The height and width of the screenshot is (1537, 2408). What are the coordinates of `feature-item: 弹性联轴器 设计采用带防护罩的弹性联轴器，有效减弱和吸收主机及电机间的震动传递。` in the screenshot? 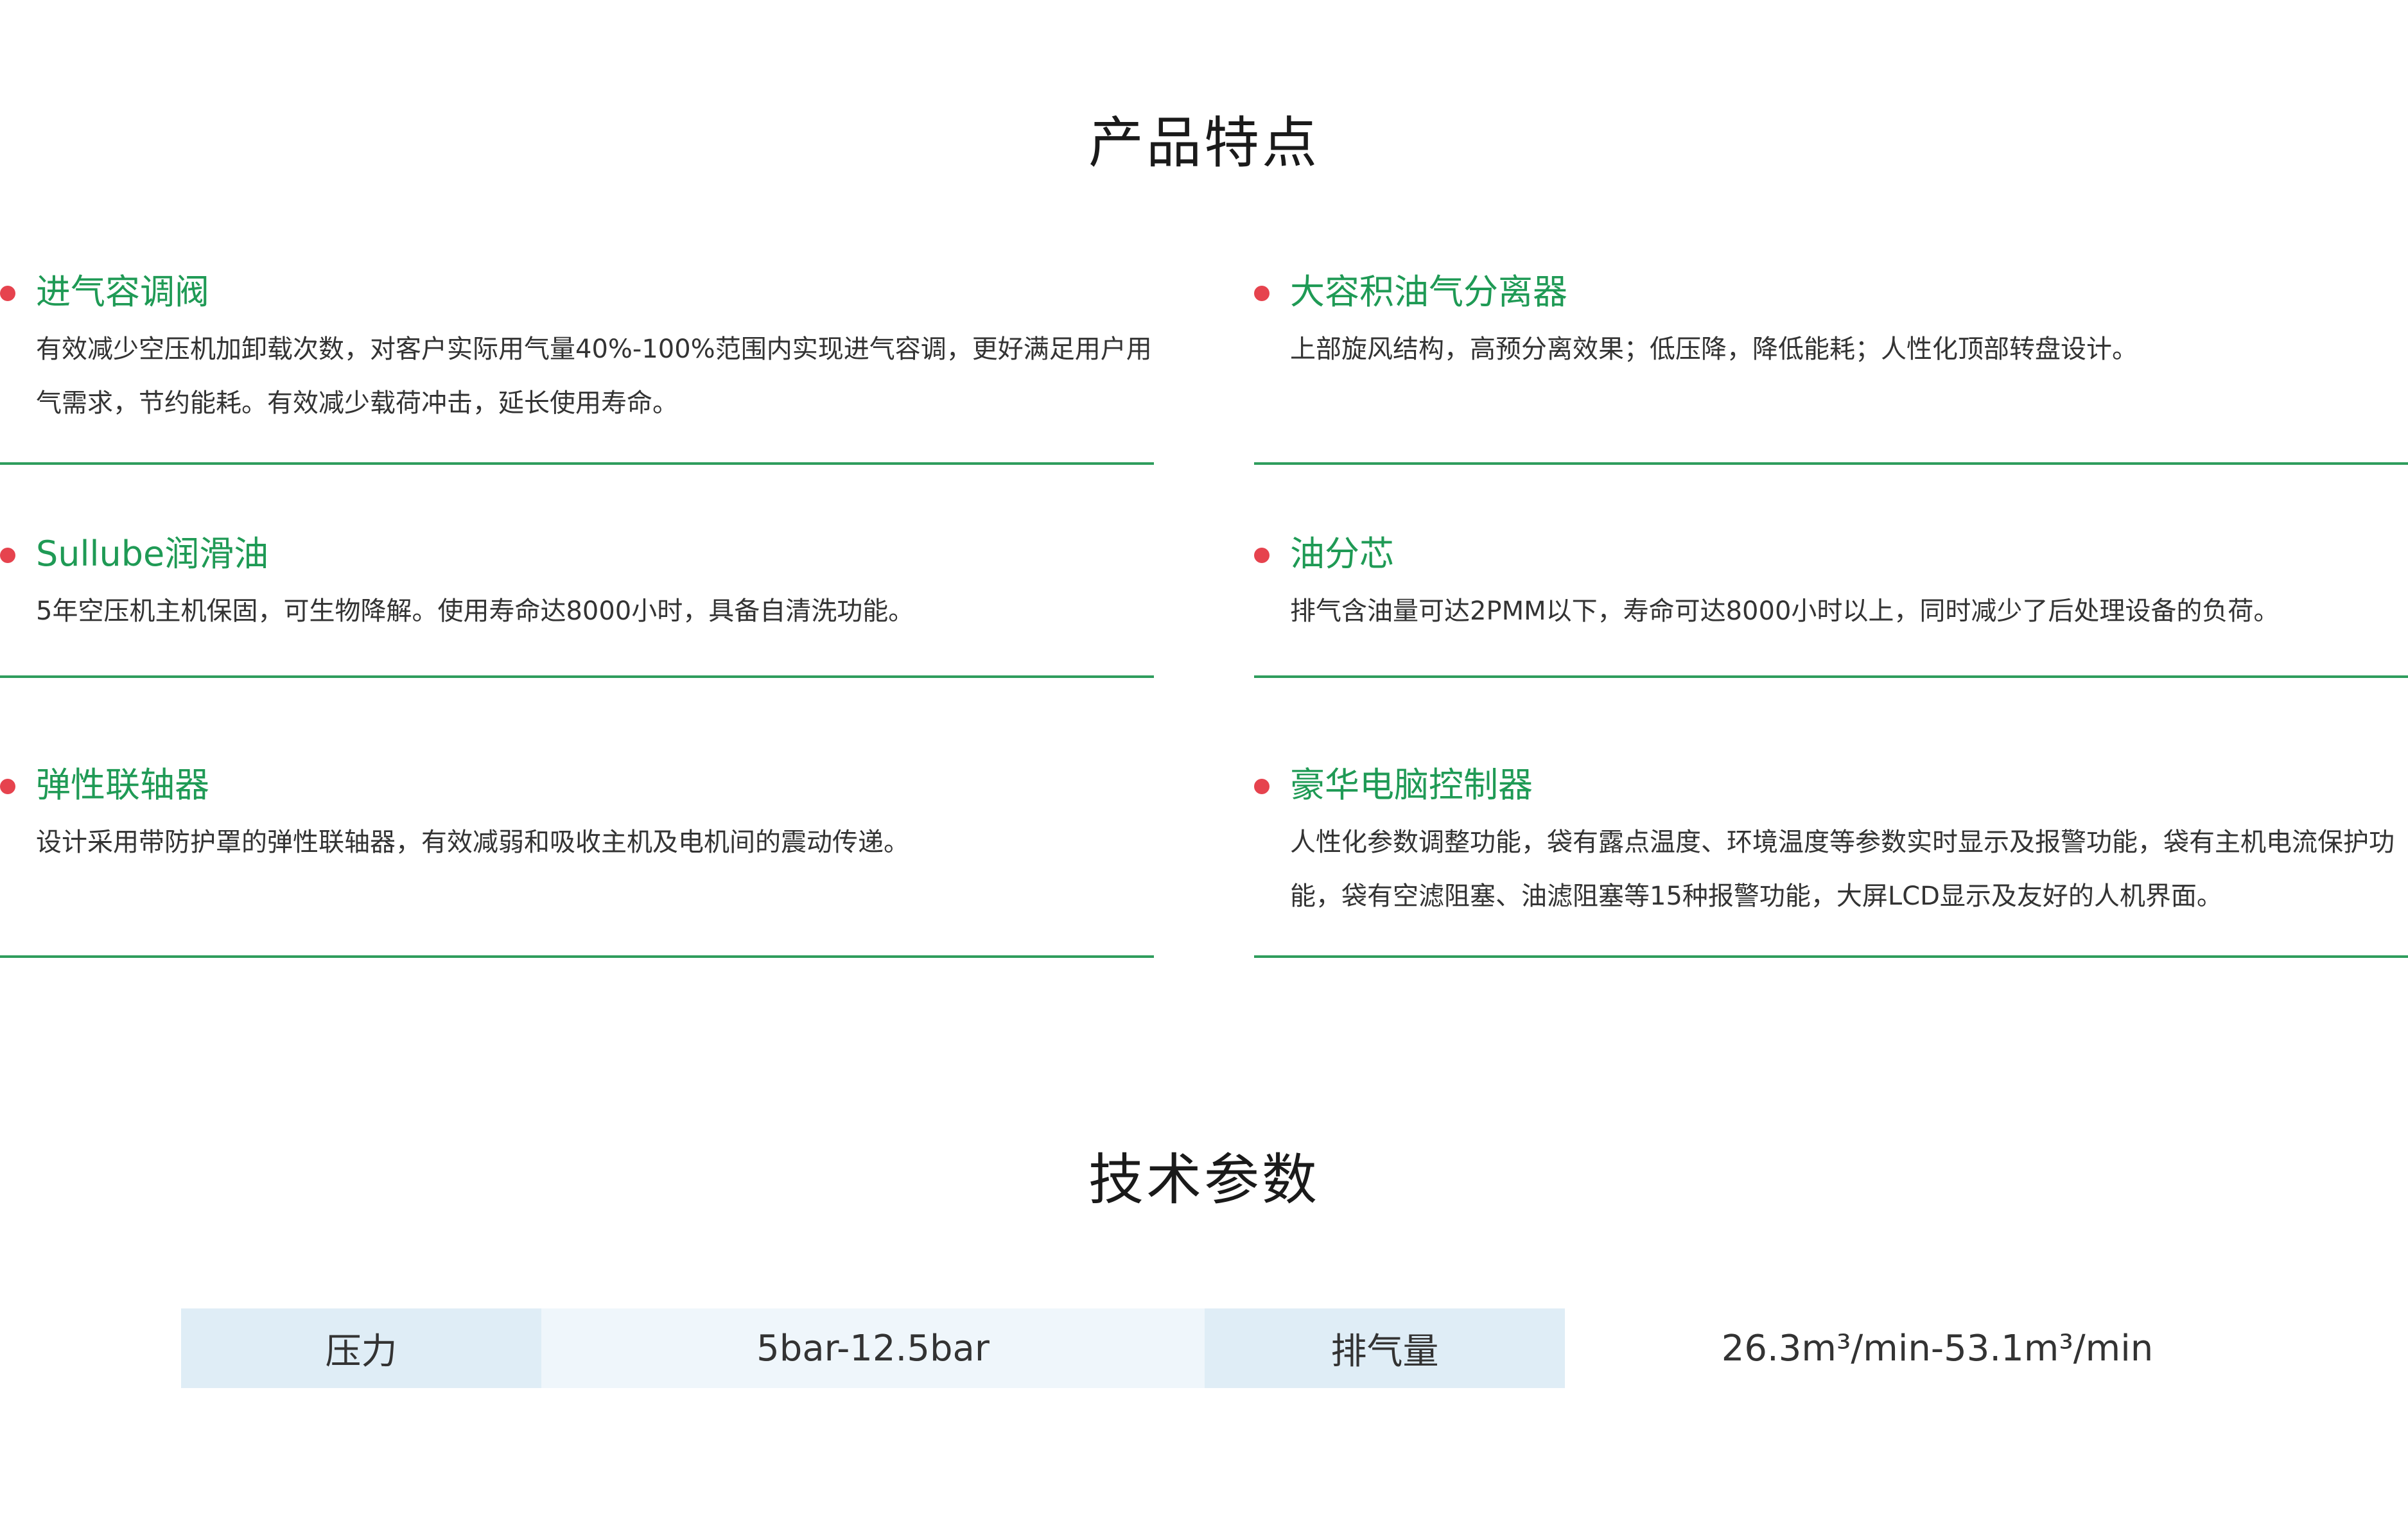 It's located at (577, 857).